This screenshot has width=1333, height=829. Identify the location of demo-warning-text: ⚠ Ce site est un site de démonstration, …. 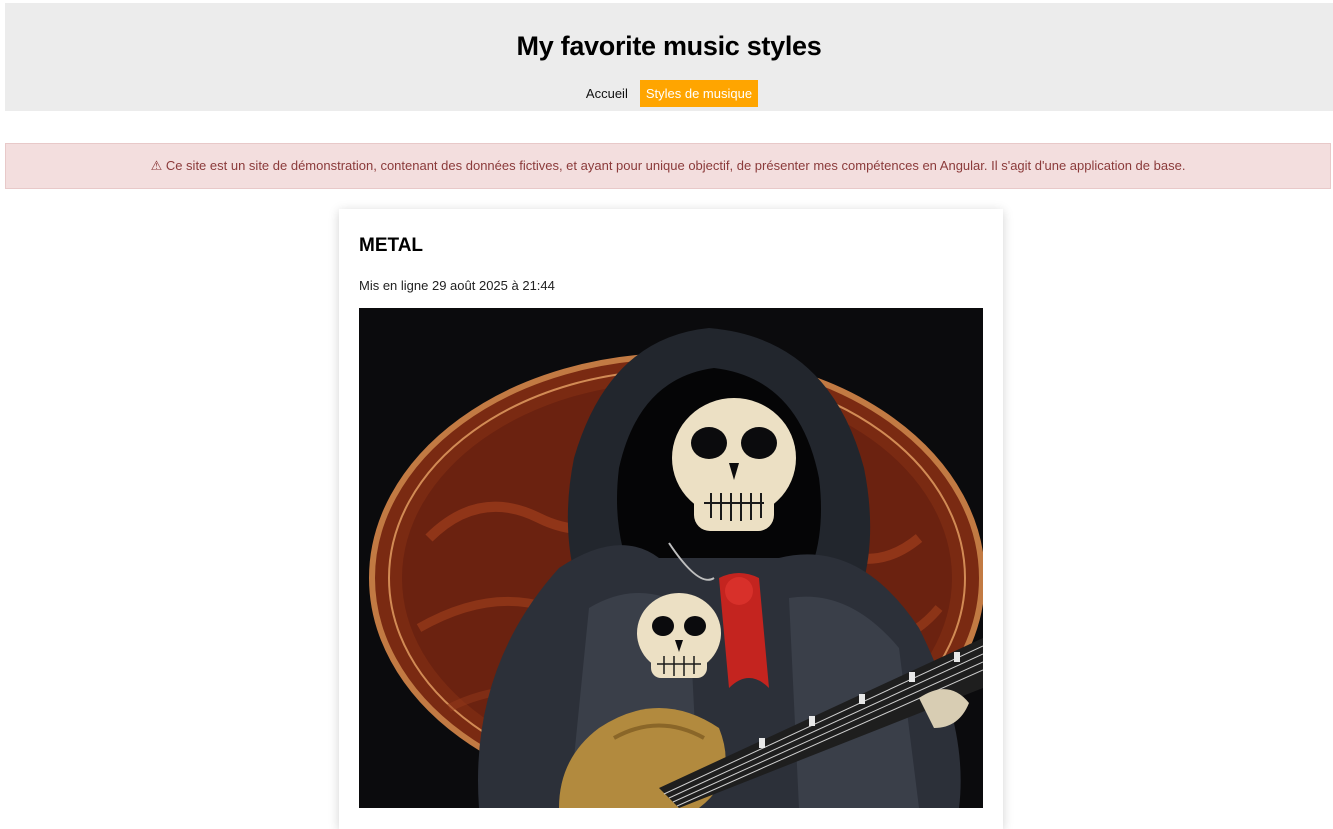
(668, 165).